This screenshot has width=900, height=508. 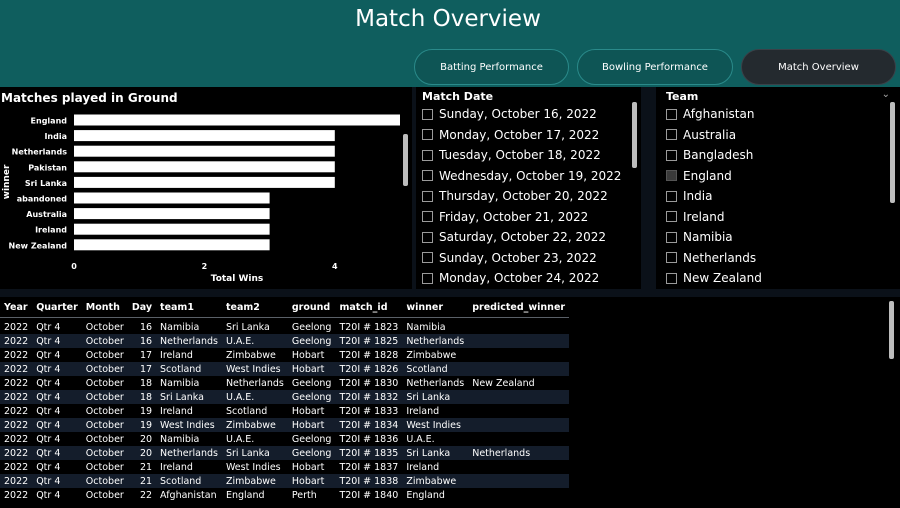 I want to click on table-cell: Hobart, so click(x=308, y=467).